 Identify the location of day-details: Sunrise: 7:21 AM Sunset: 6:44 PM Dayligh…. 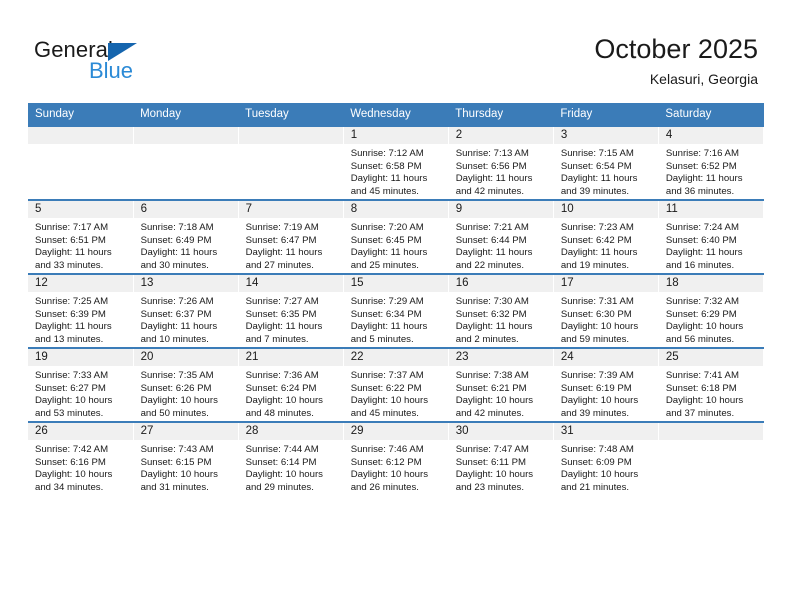
(501, 245).